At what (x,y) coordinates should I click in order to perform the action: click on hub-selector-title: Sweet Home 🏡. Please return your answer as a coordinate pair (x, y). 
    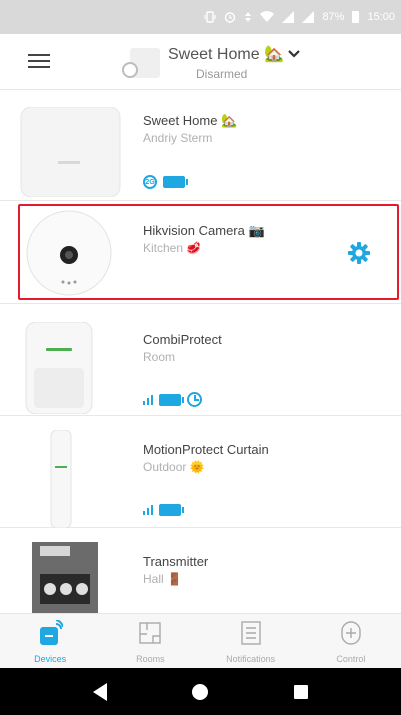
    Looking at the image, I should click on (226, 54).